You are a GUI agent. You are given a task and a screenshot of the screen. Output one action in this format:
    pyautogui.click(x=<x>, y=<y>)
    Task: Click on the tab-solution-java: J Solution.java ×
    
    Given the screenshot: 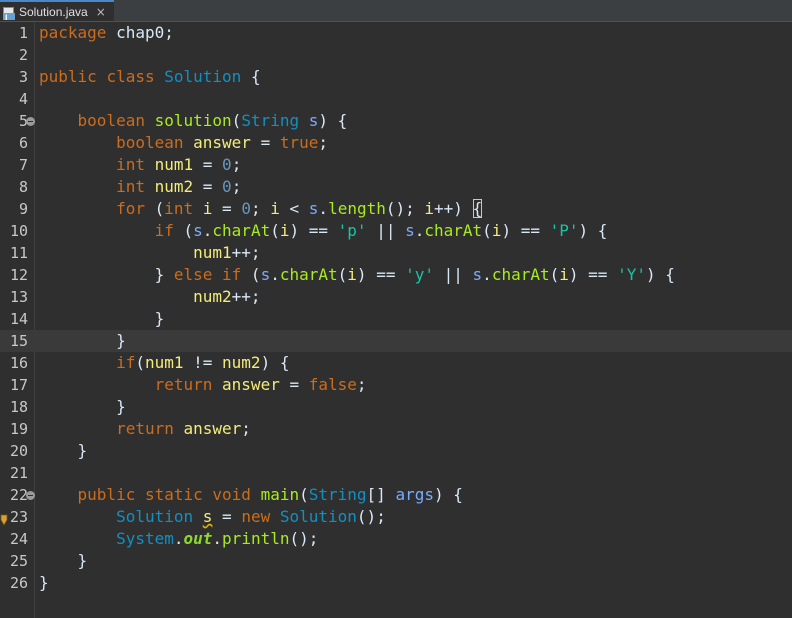 What is the action you would take?
    pyautogui.click(x=57, y=11)
    